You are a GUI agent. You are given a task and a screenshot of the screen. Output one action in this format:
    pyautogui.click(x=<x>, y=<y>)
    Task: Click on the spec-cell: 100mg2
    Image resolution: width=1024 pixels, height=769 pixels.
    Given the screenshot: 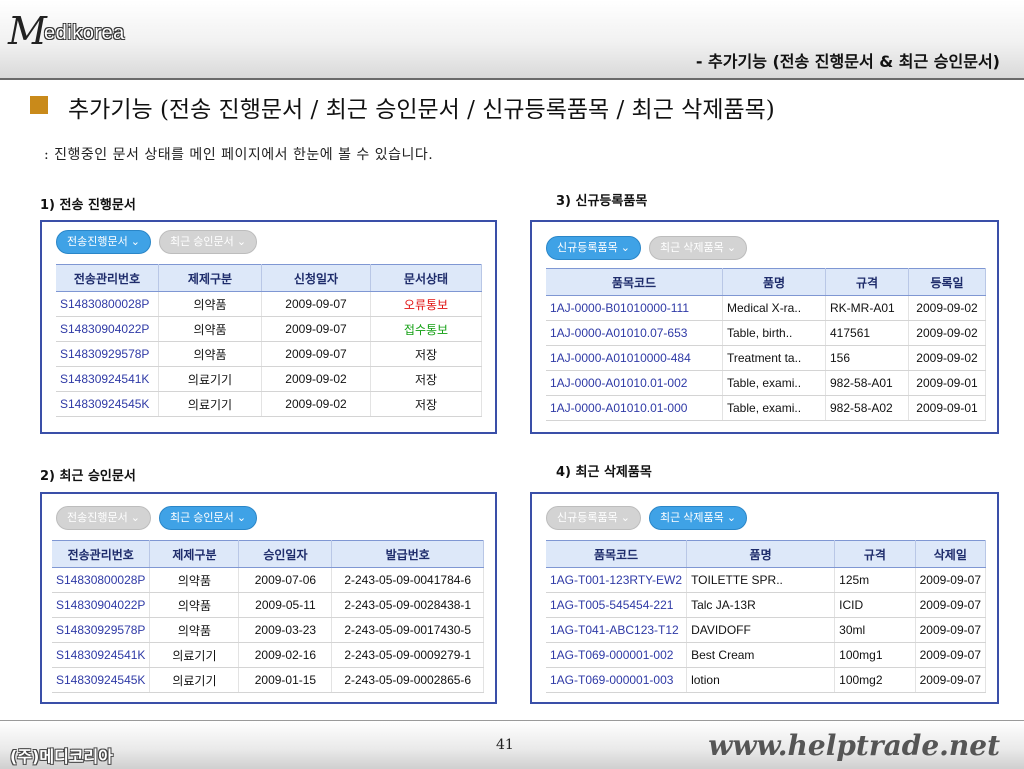 What is the action you would take?
    pyautogui.click(x=875, y=680)
    